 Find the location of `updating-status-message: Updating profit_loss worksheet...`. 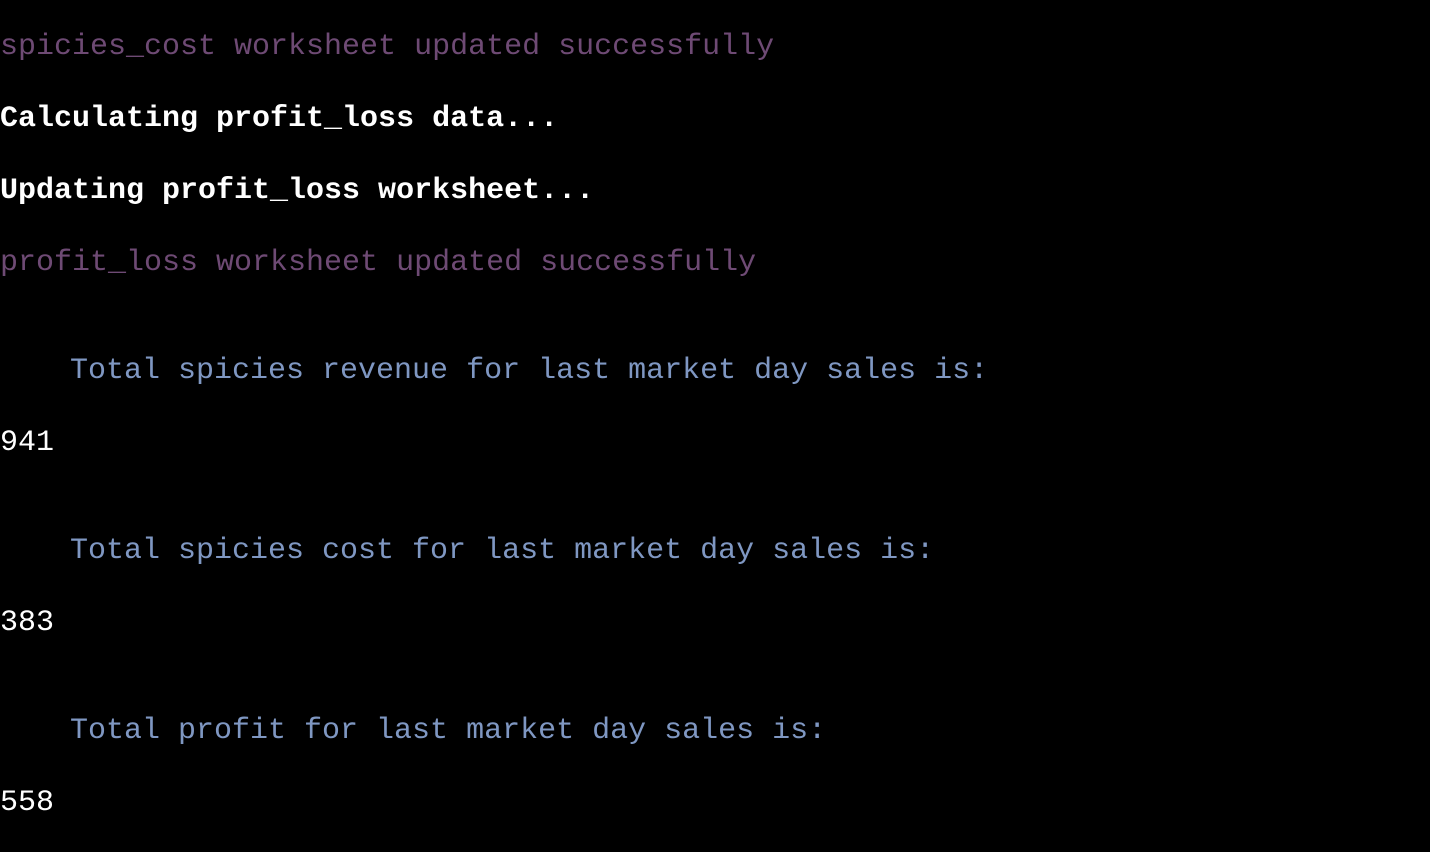

updating-status-message: Updating profit_loss worksheet... is located at coordinates (297, 191).